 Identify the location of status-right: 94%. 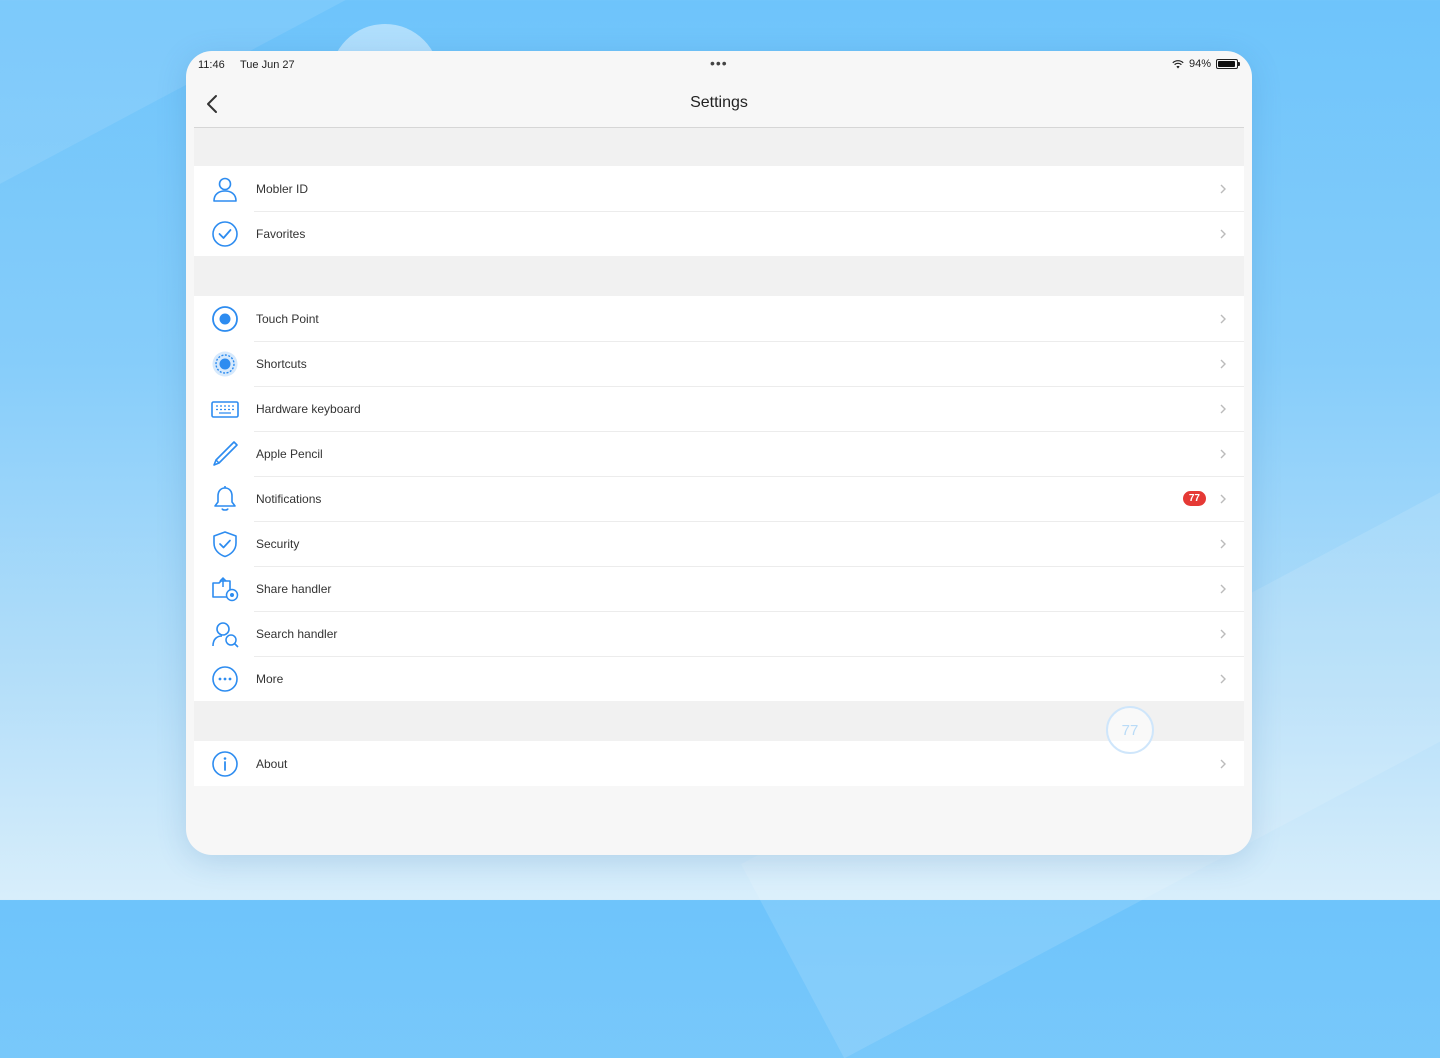
(1206, 64).